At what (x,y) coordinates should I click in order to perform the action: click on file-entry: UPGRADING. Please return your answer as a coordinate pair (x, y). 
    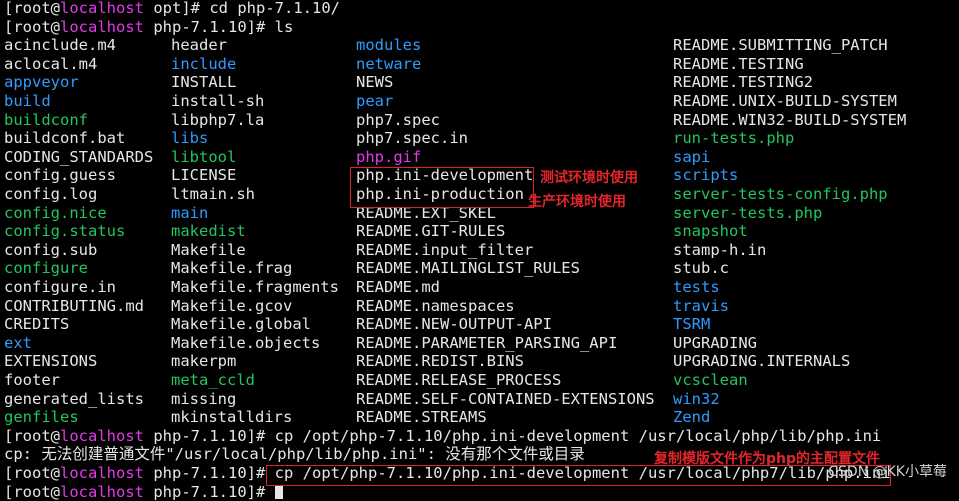
    Looking at the image, I should click on (715, 343).